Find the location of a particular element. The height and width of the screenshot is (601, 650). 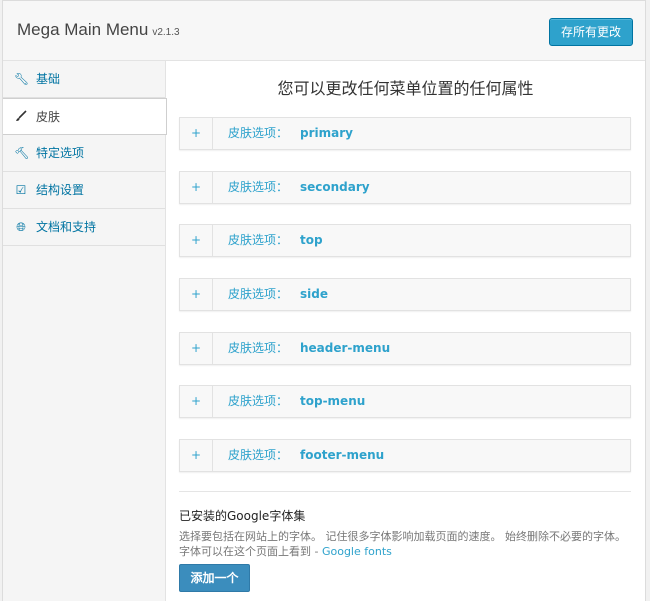

skin-accordion-top: + 皮肤选项： top is located at coordinates (405, 240).